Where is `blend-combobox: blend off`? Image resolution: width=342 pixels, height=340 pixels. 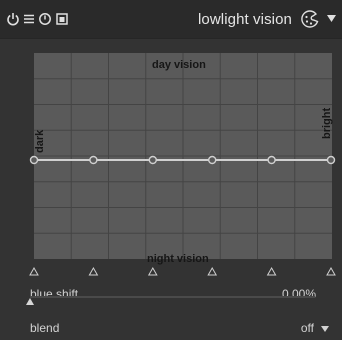 blend-combobox: blend off is located at coordinates (171, 326).